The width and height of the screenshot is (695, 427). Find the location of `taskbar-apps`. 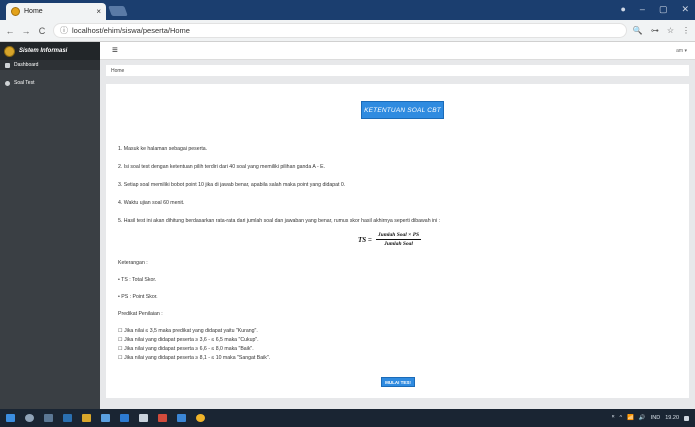

taskbar-apps is located at coordinates (105, 418).